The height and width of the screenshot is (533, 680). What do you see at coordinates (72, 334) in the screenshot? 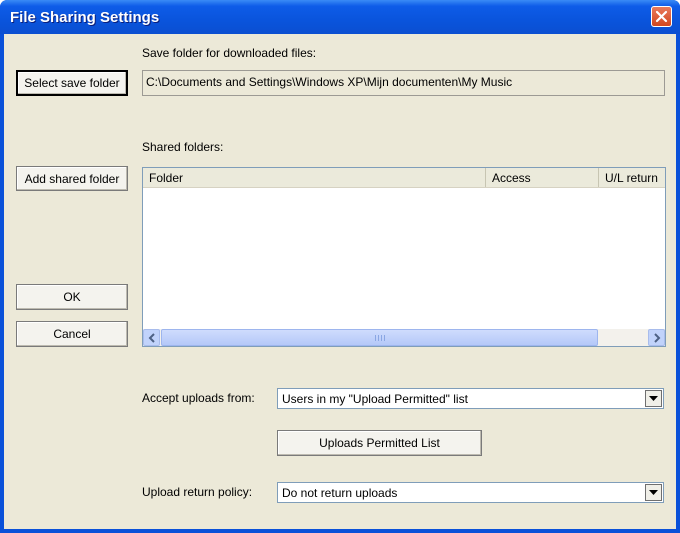
I see `cancel-button: Cancel` at bounding box center [72, 334].